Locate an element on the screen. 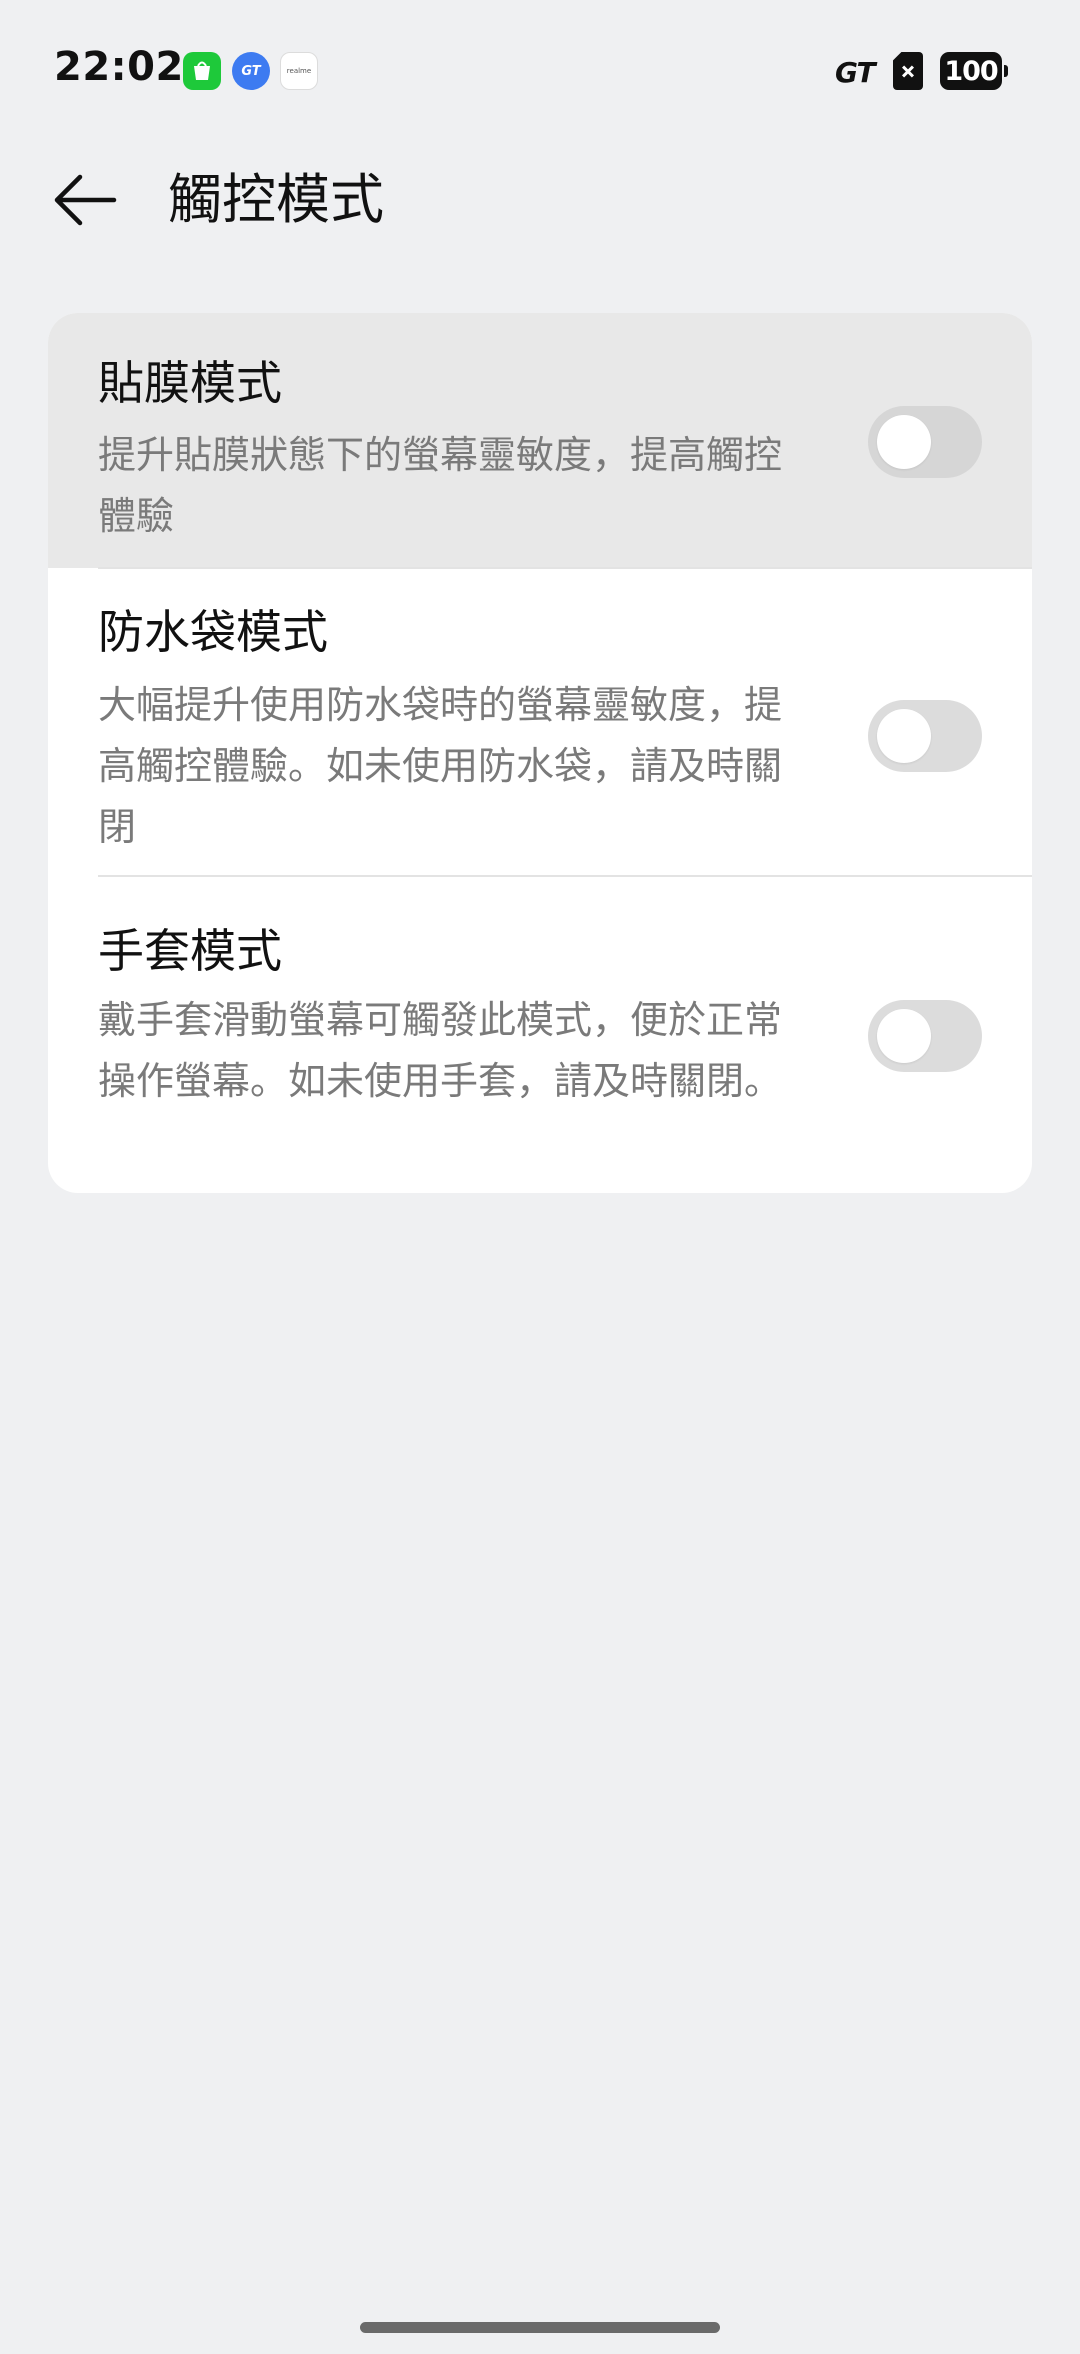  setting-description: 大幅提升使用防水袋時的螢幕靈敏度，提高觸控體驗。如未使用防水袋，請及時關閉 is located at coordinates (440, 766).